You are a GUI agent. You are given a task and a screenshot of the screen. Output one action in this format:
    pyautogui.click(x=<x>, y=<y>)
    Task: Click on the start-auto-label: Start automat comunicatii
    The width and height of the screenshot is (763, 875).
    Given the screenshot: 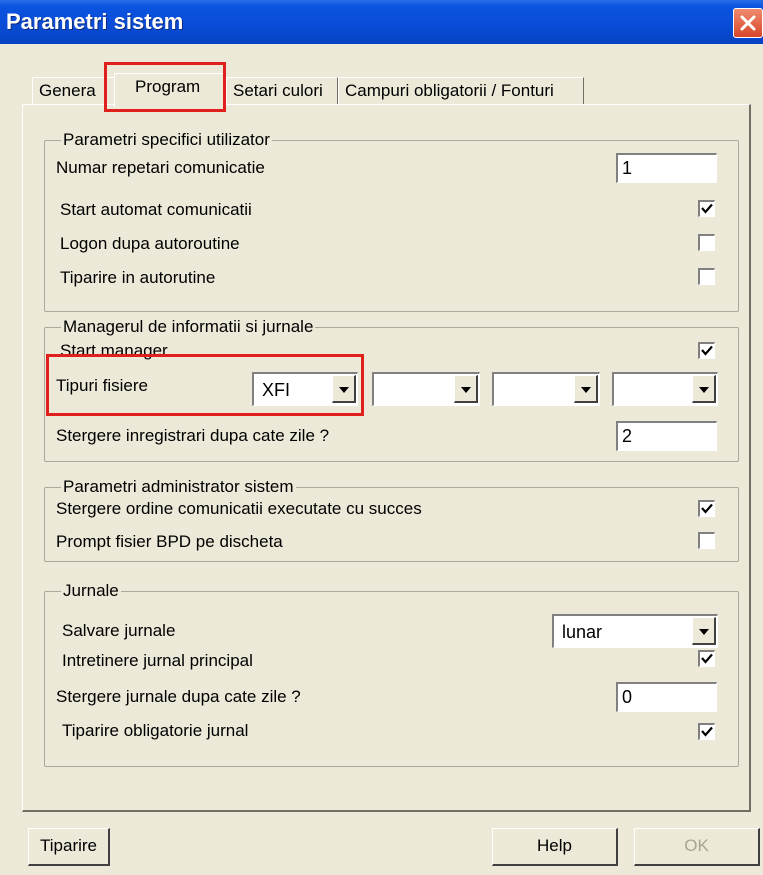 What is the action you would take?
    pyautogui.click(x=156, y=209)
    